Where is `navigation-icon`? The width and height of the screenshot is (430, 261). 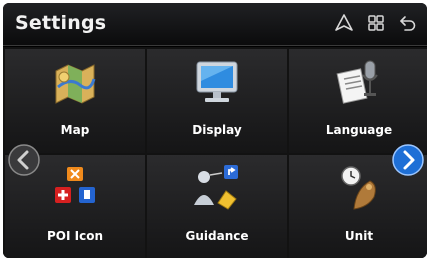
navigation-icon is located at coordinates (344, 23).